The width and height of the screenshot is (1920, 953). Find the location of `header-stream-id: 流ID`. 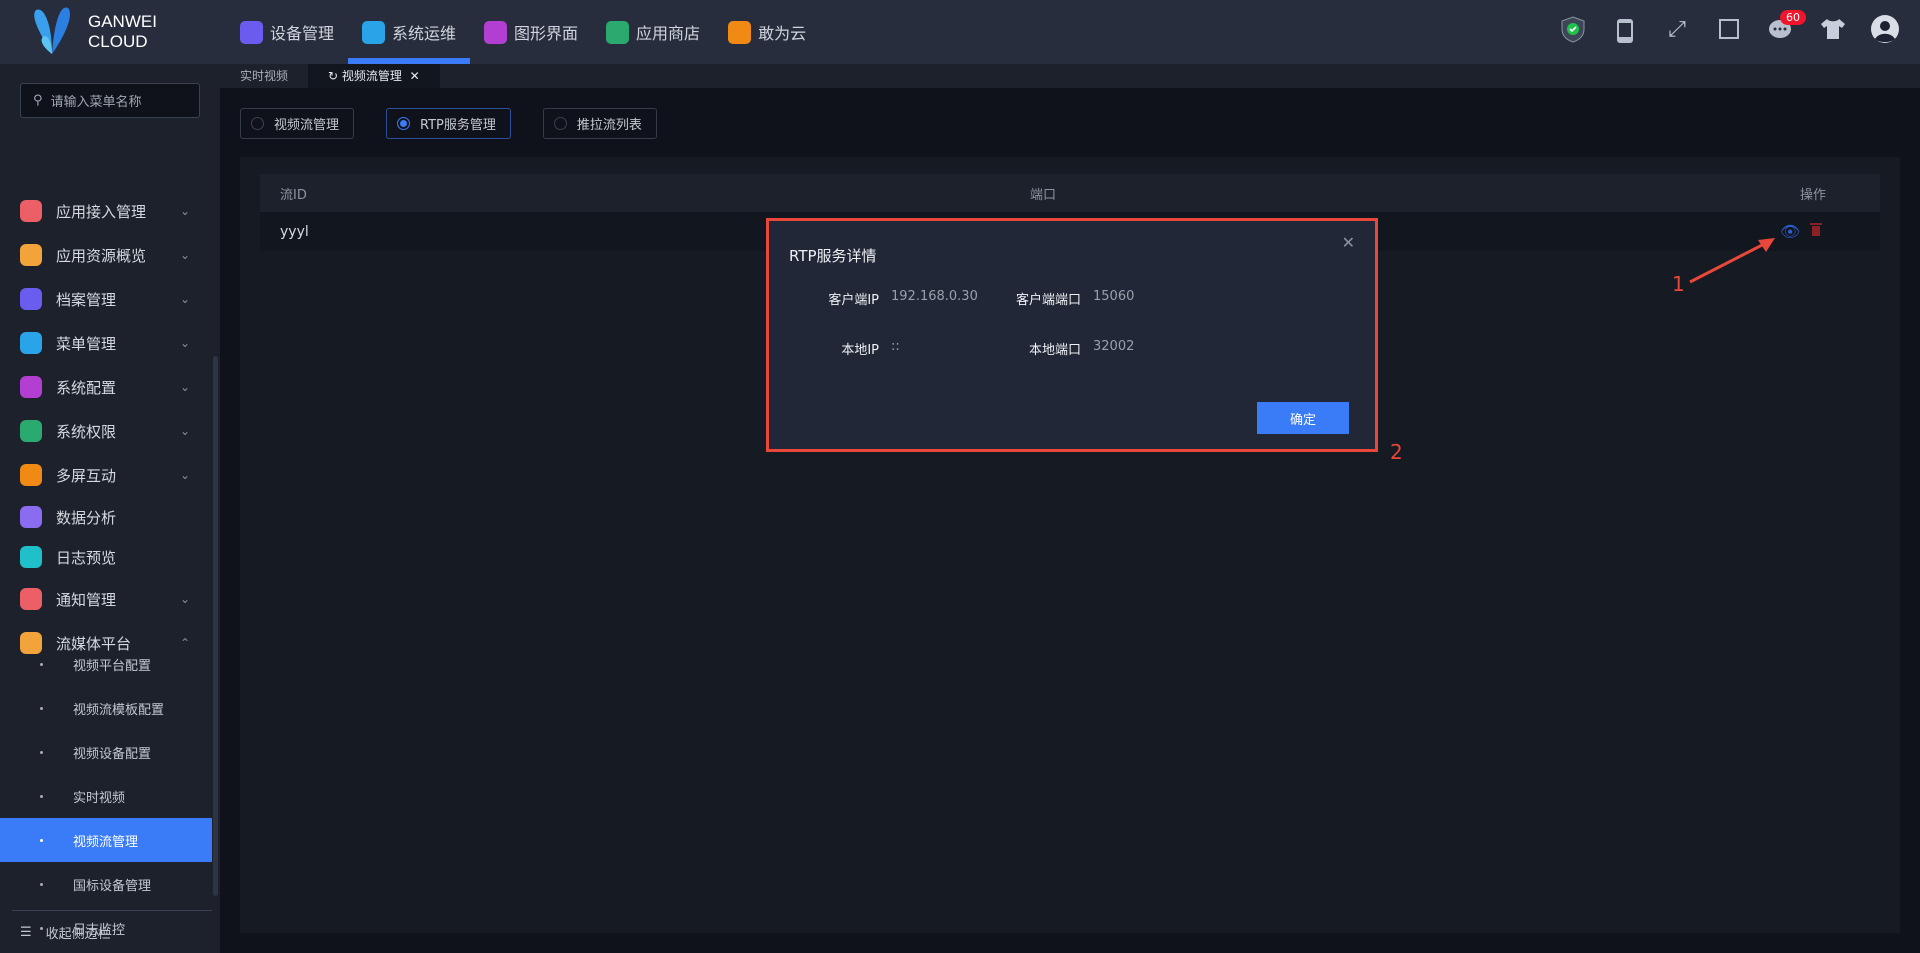

header-stream-id: 流ID is located at coordinates (293, 195).